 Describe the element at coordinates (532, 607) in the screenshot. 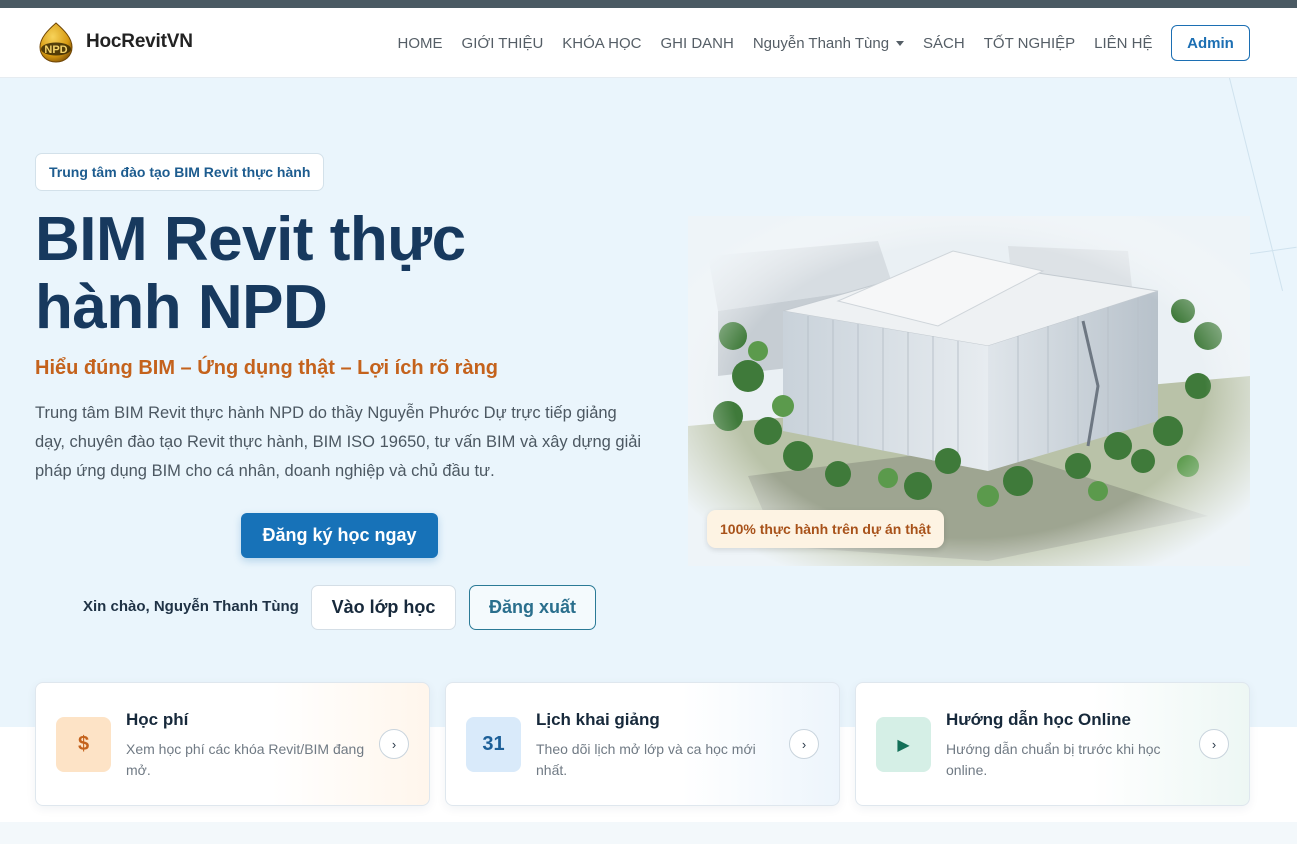

I see `logout-button: Đăng xuất` at that location.